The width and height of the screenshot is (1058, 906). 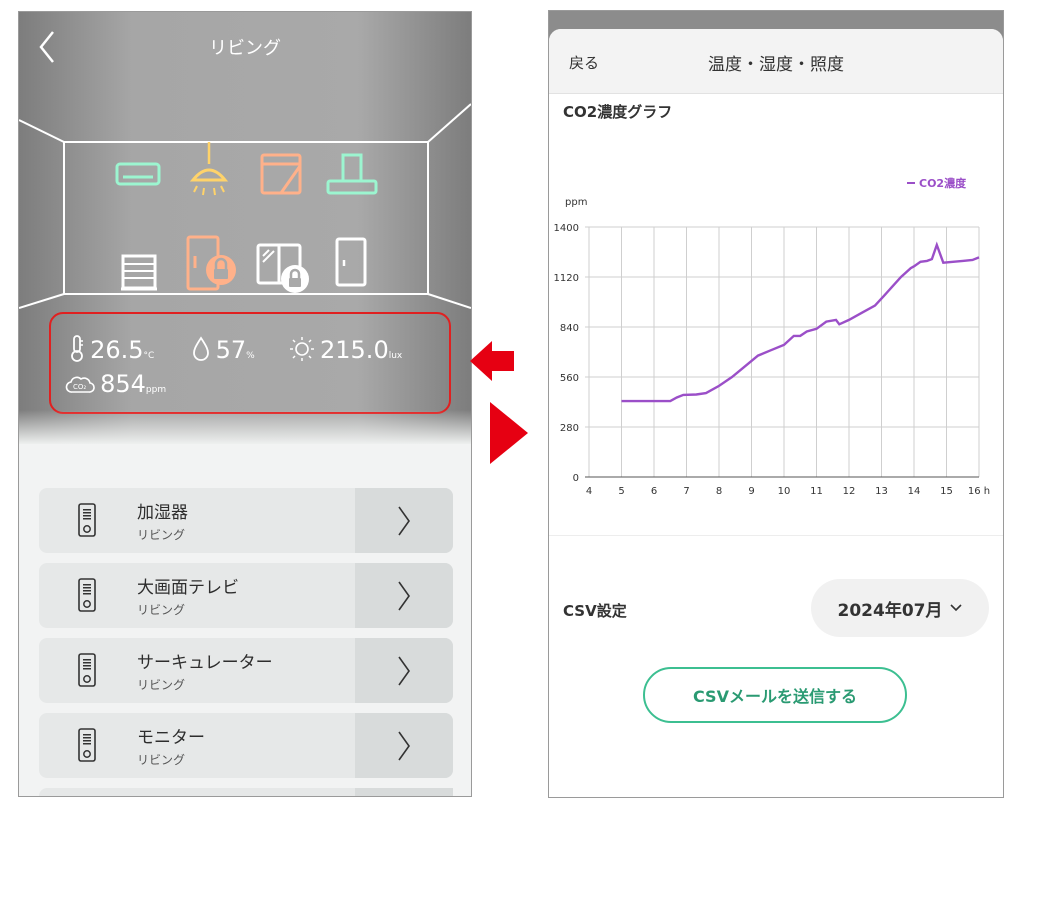 What do you see at coordinates (751, 491) in the screenshot?
I see `x-tick-label: 9` at bounding box center [751, 491].